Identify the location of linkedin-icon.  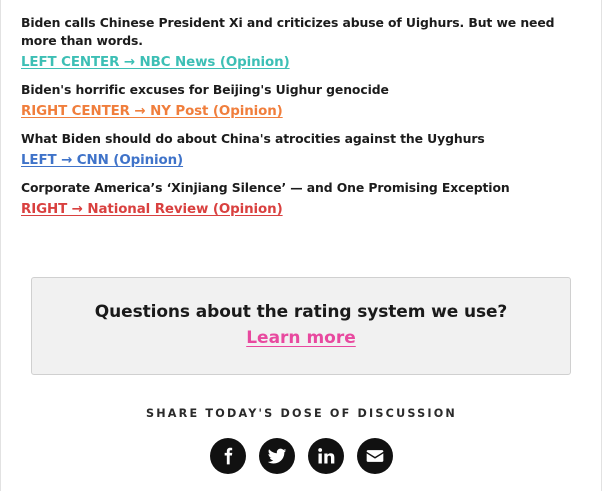
(326, 456).